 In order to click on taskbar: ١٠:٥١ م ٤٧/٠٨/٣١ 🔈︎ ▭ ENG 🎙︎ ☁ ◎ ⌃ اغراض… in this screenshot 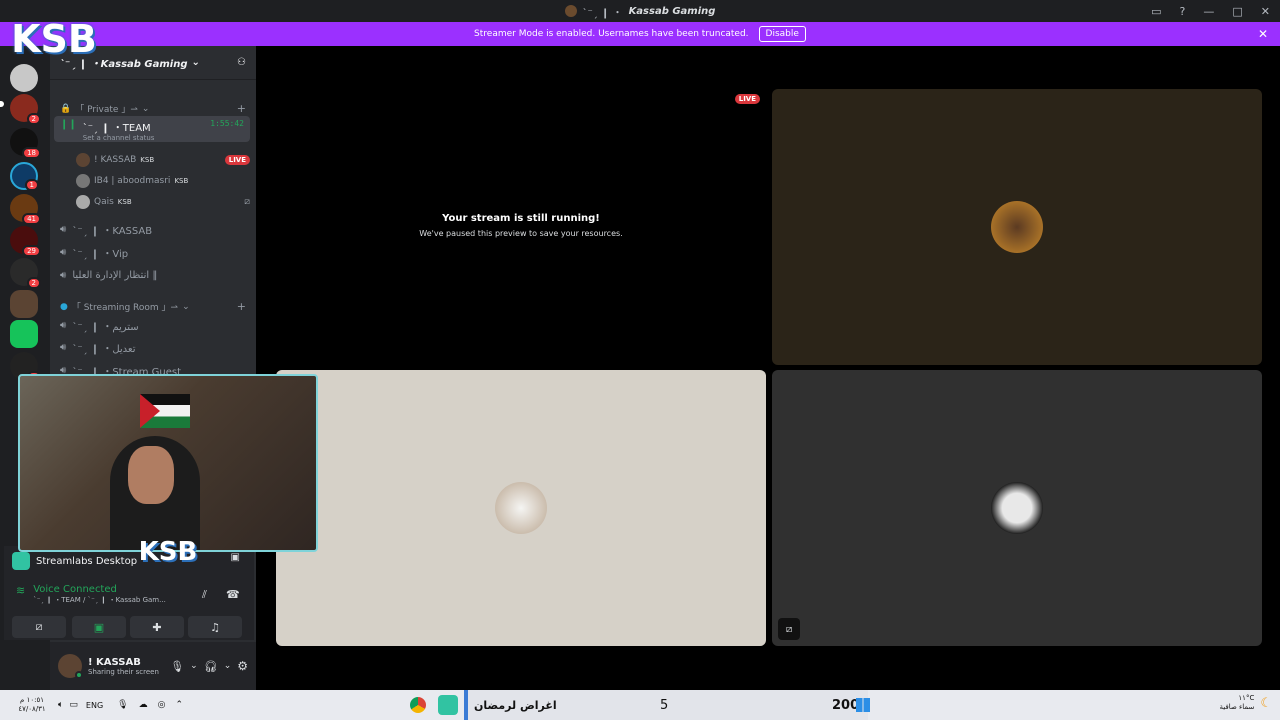, I will do `click(640, 705)`.